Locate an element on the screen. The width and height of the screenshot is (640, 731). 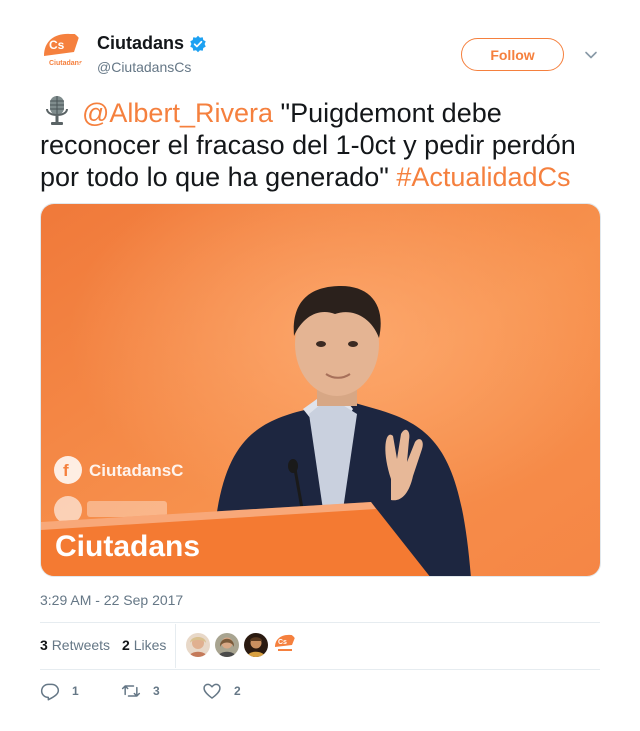
mention-link: @Albert_Rivera is located at coordinates (177, 113).